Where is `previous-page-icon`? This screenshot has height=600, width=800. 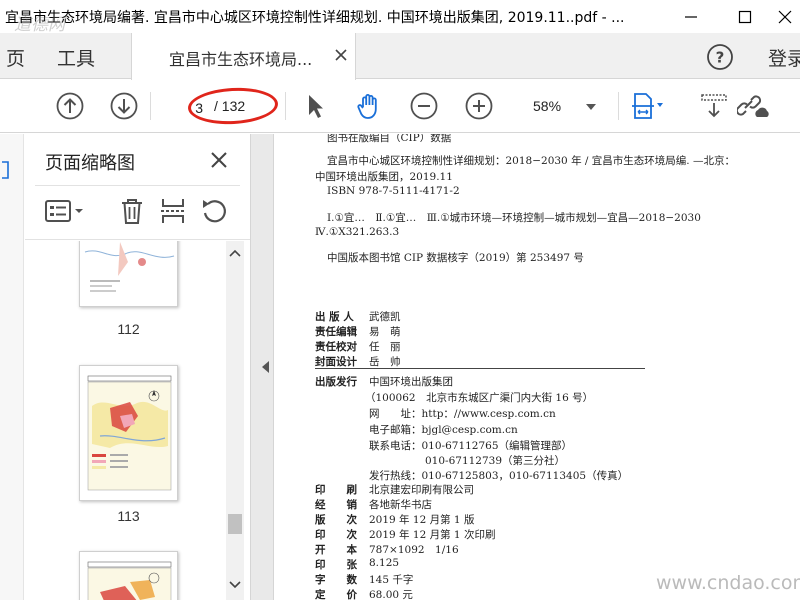
previous-page-icon is located at coordinates (70, 106).